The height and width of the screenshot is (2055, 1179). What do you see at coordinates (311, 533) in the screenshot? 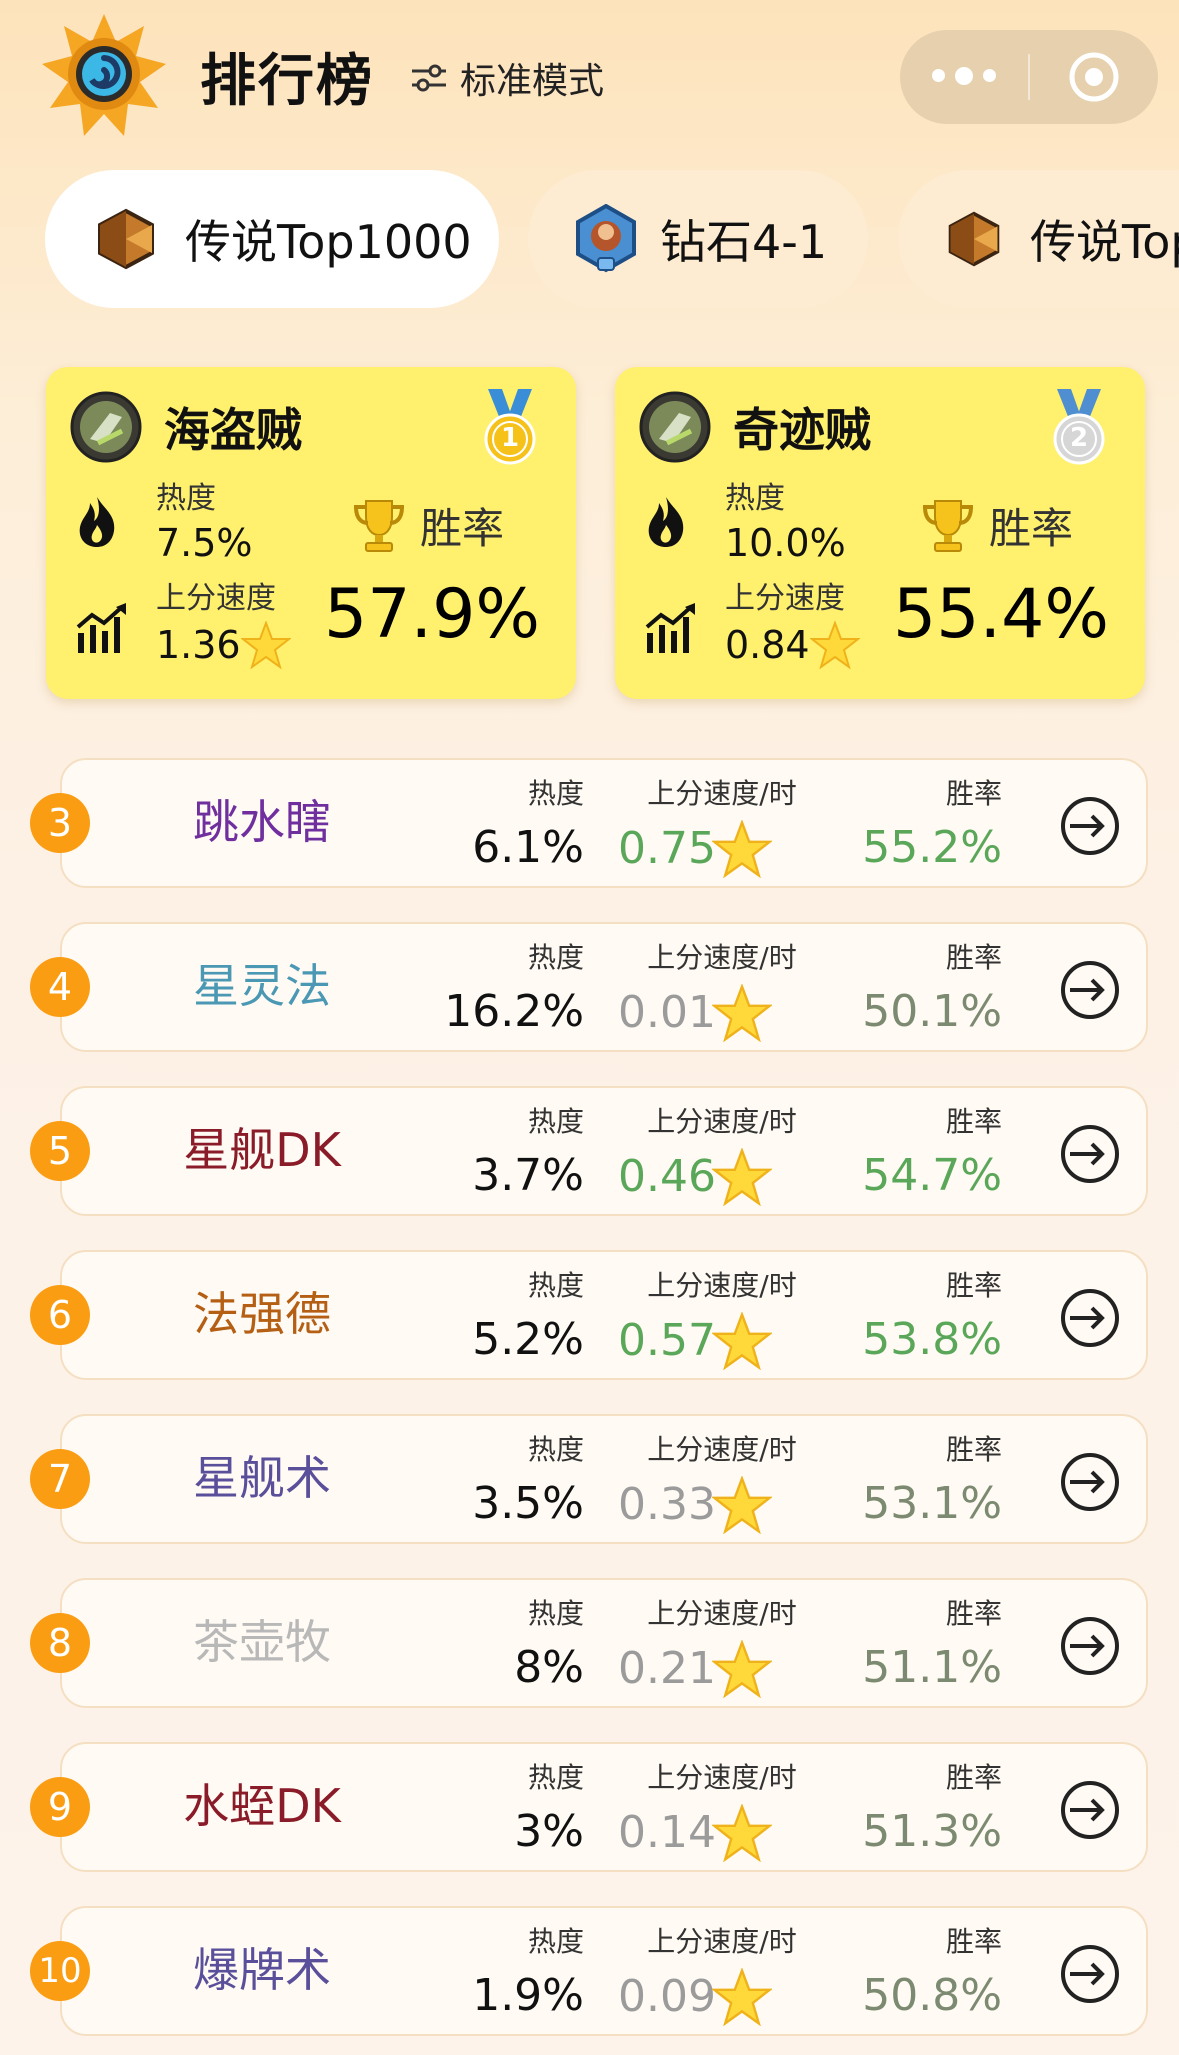
I see `top-deck-card: 海盗贼 1 热度 7.5% 上分速度 1.36 胜率 57.9%` at bounding box center [311, 533].